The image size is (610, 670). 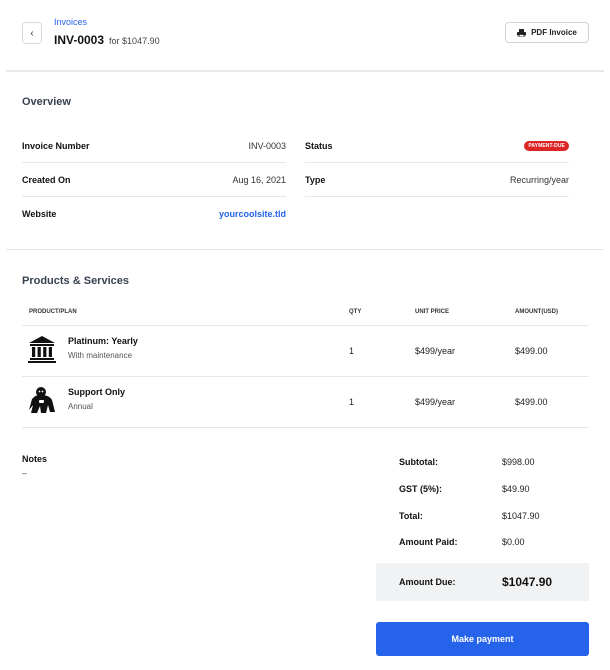 I want to click on overview-label: Type, so click(x=315, y=179).